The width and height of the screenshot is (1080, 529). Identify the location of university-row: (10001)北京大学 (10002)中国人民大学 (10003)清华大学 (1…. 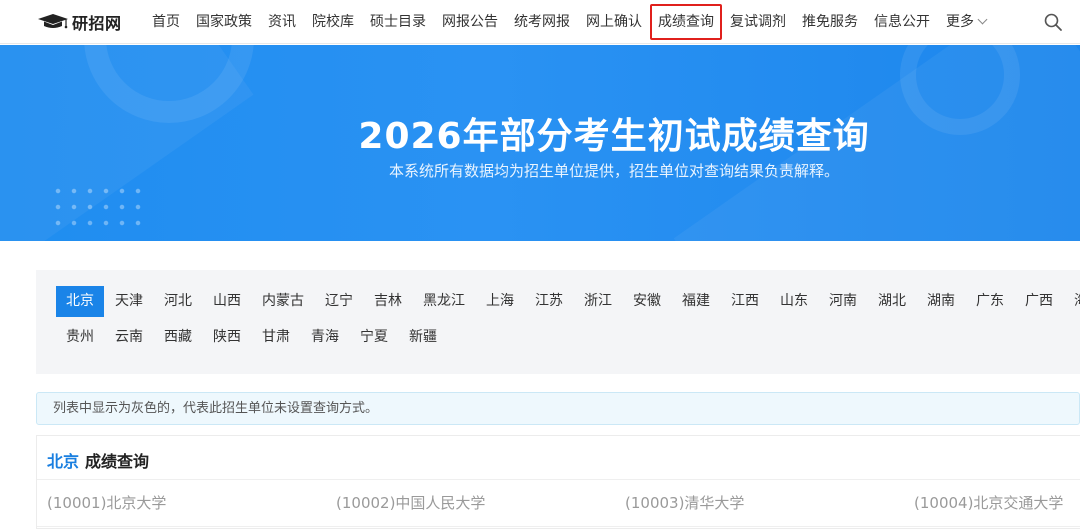
(563, 503).